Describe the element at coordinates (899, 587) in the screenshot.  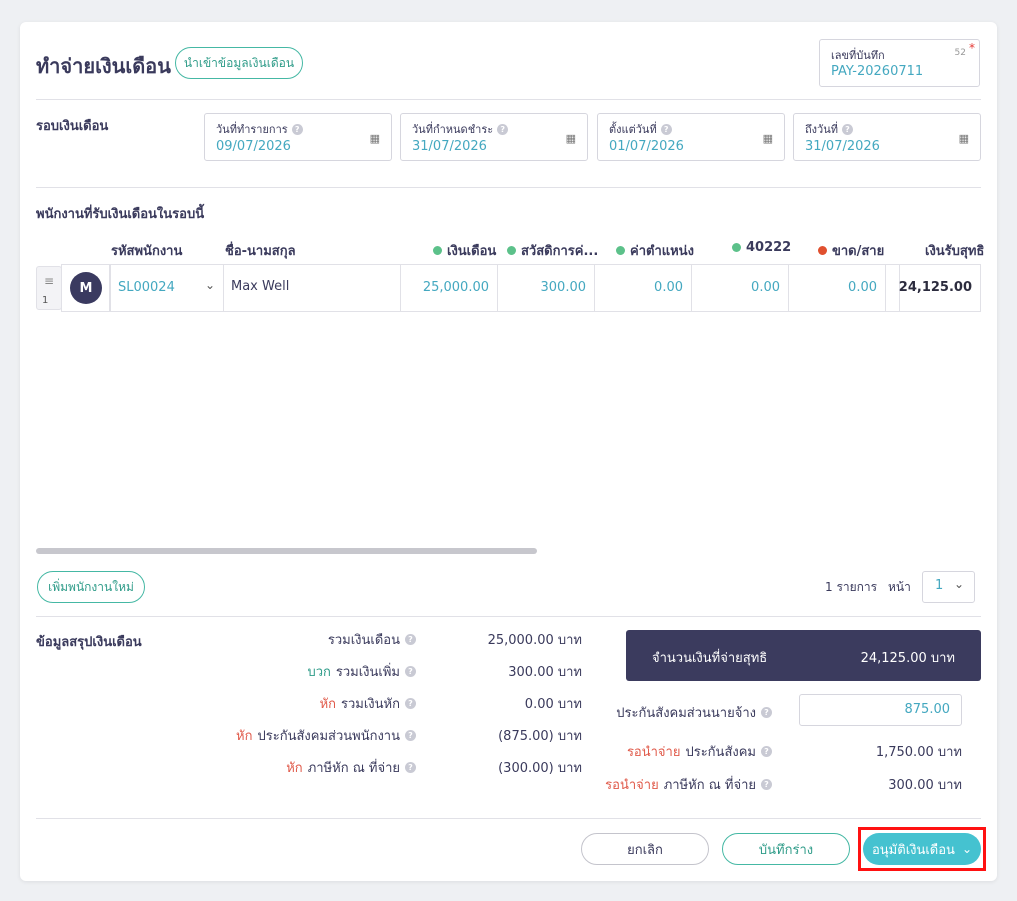
I see `page-label: หน้า` at that location.